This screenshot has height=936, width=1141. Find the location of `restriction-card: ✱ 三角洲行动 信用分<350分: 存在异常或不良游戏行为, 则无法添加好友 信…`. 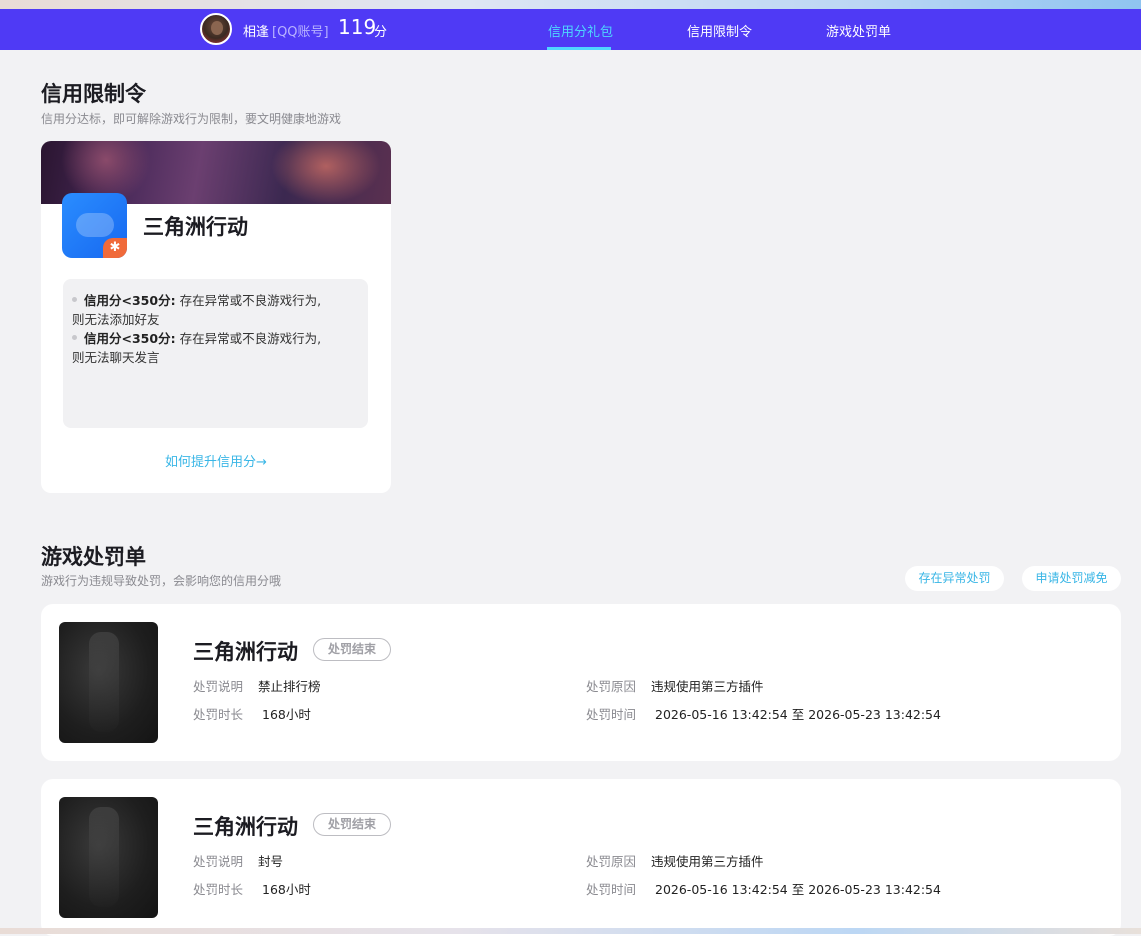

restriction-card: ✱ 三角洲行动 信用分<350分: 存在异常或不良游戏行为, 则无法添加好友 信… is located at coordinates (216, 317).